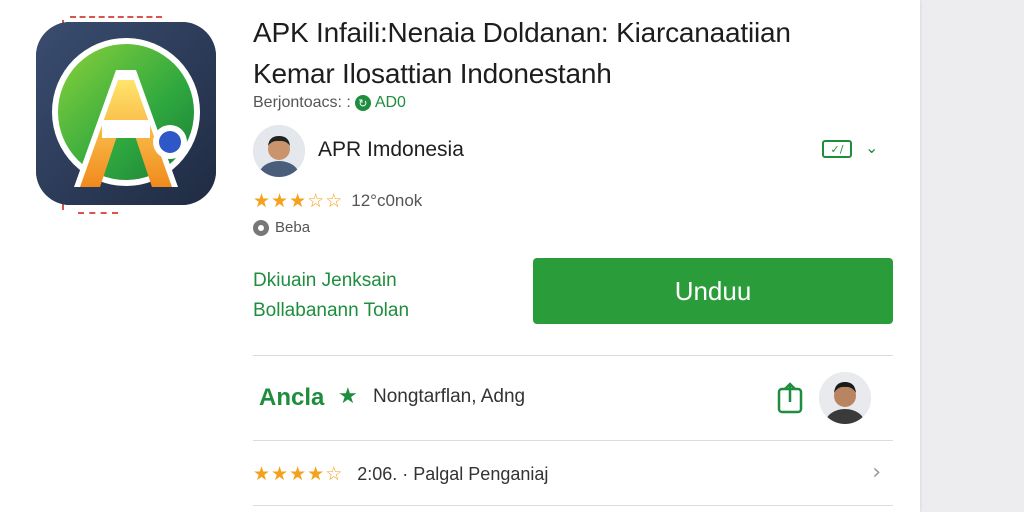 Image resolution: width=1024 pixels, height=512 pixels. I want to click on star-icon: ★, so click(348, 396).